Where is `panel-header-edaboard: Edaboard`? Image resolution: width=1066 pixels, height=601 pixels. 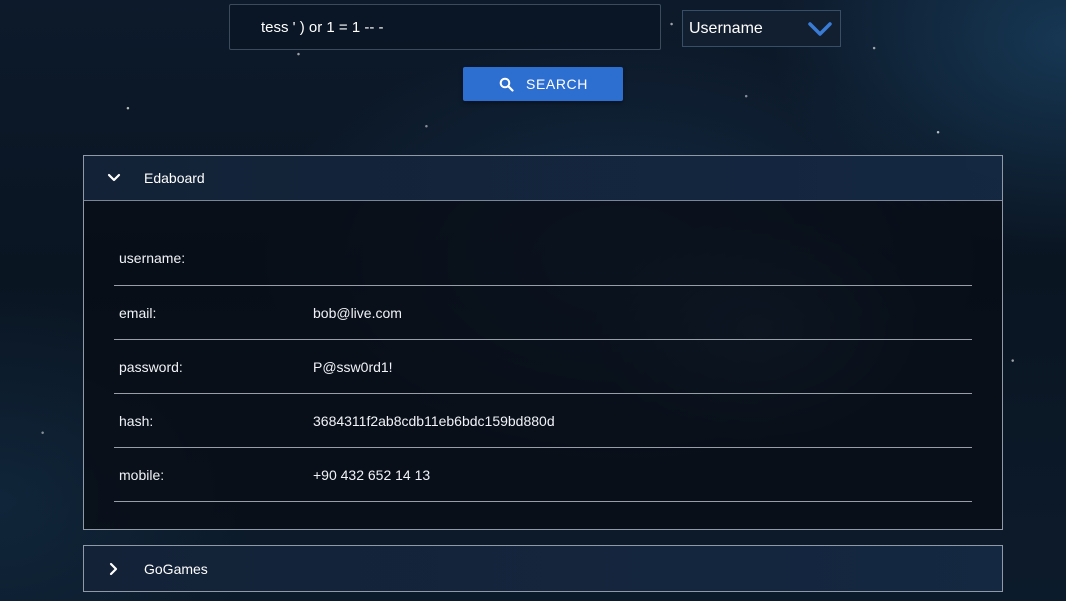
panel-header-edaboard: Edaboard is located at coordinates (543, 178).